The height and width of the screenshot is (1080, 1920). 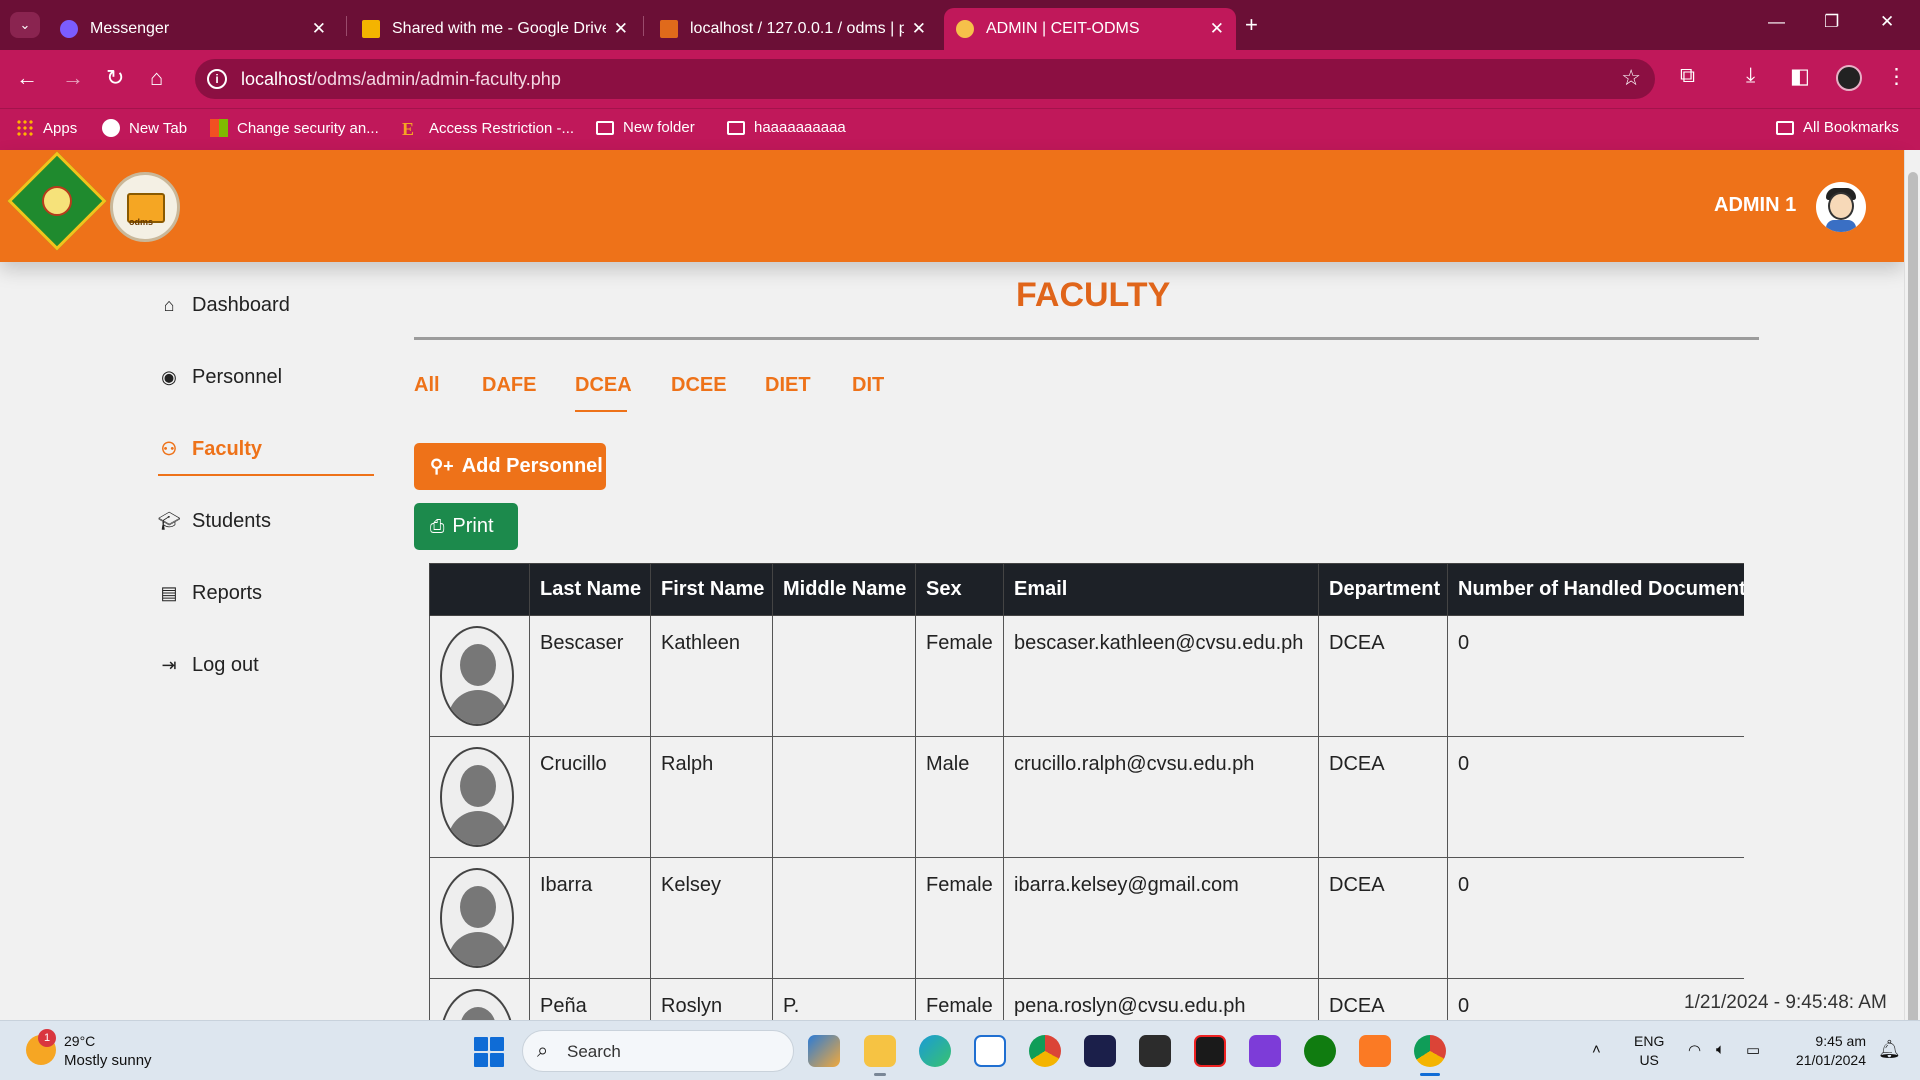 What do you see at coordinates (1841, 207) in the screenshot?
I see `admin-avatar` at bounding box center [1841, 207].